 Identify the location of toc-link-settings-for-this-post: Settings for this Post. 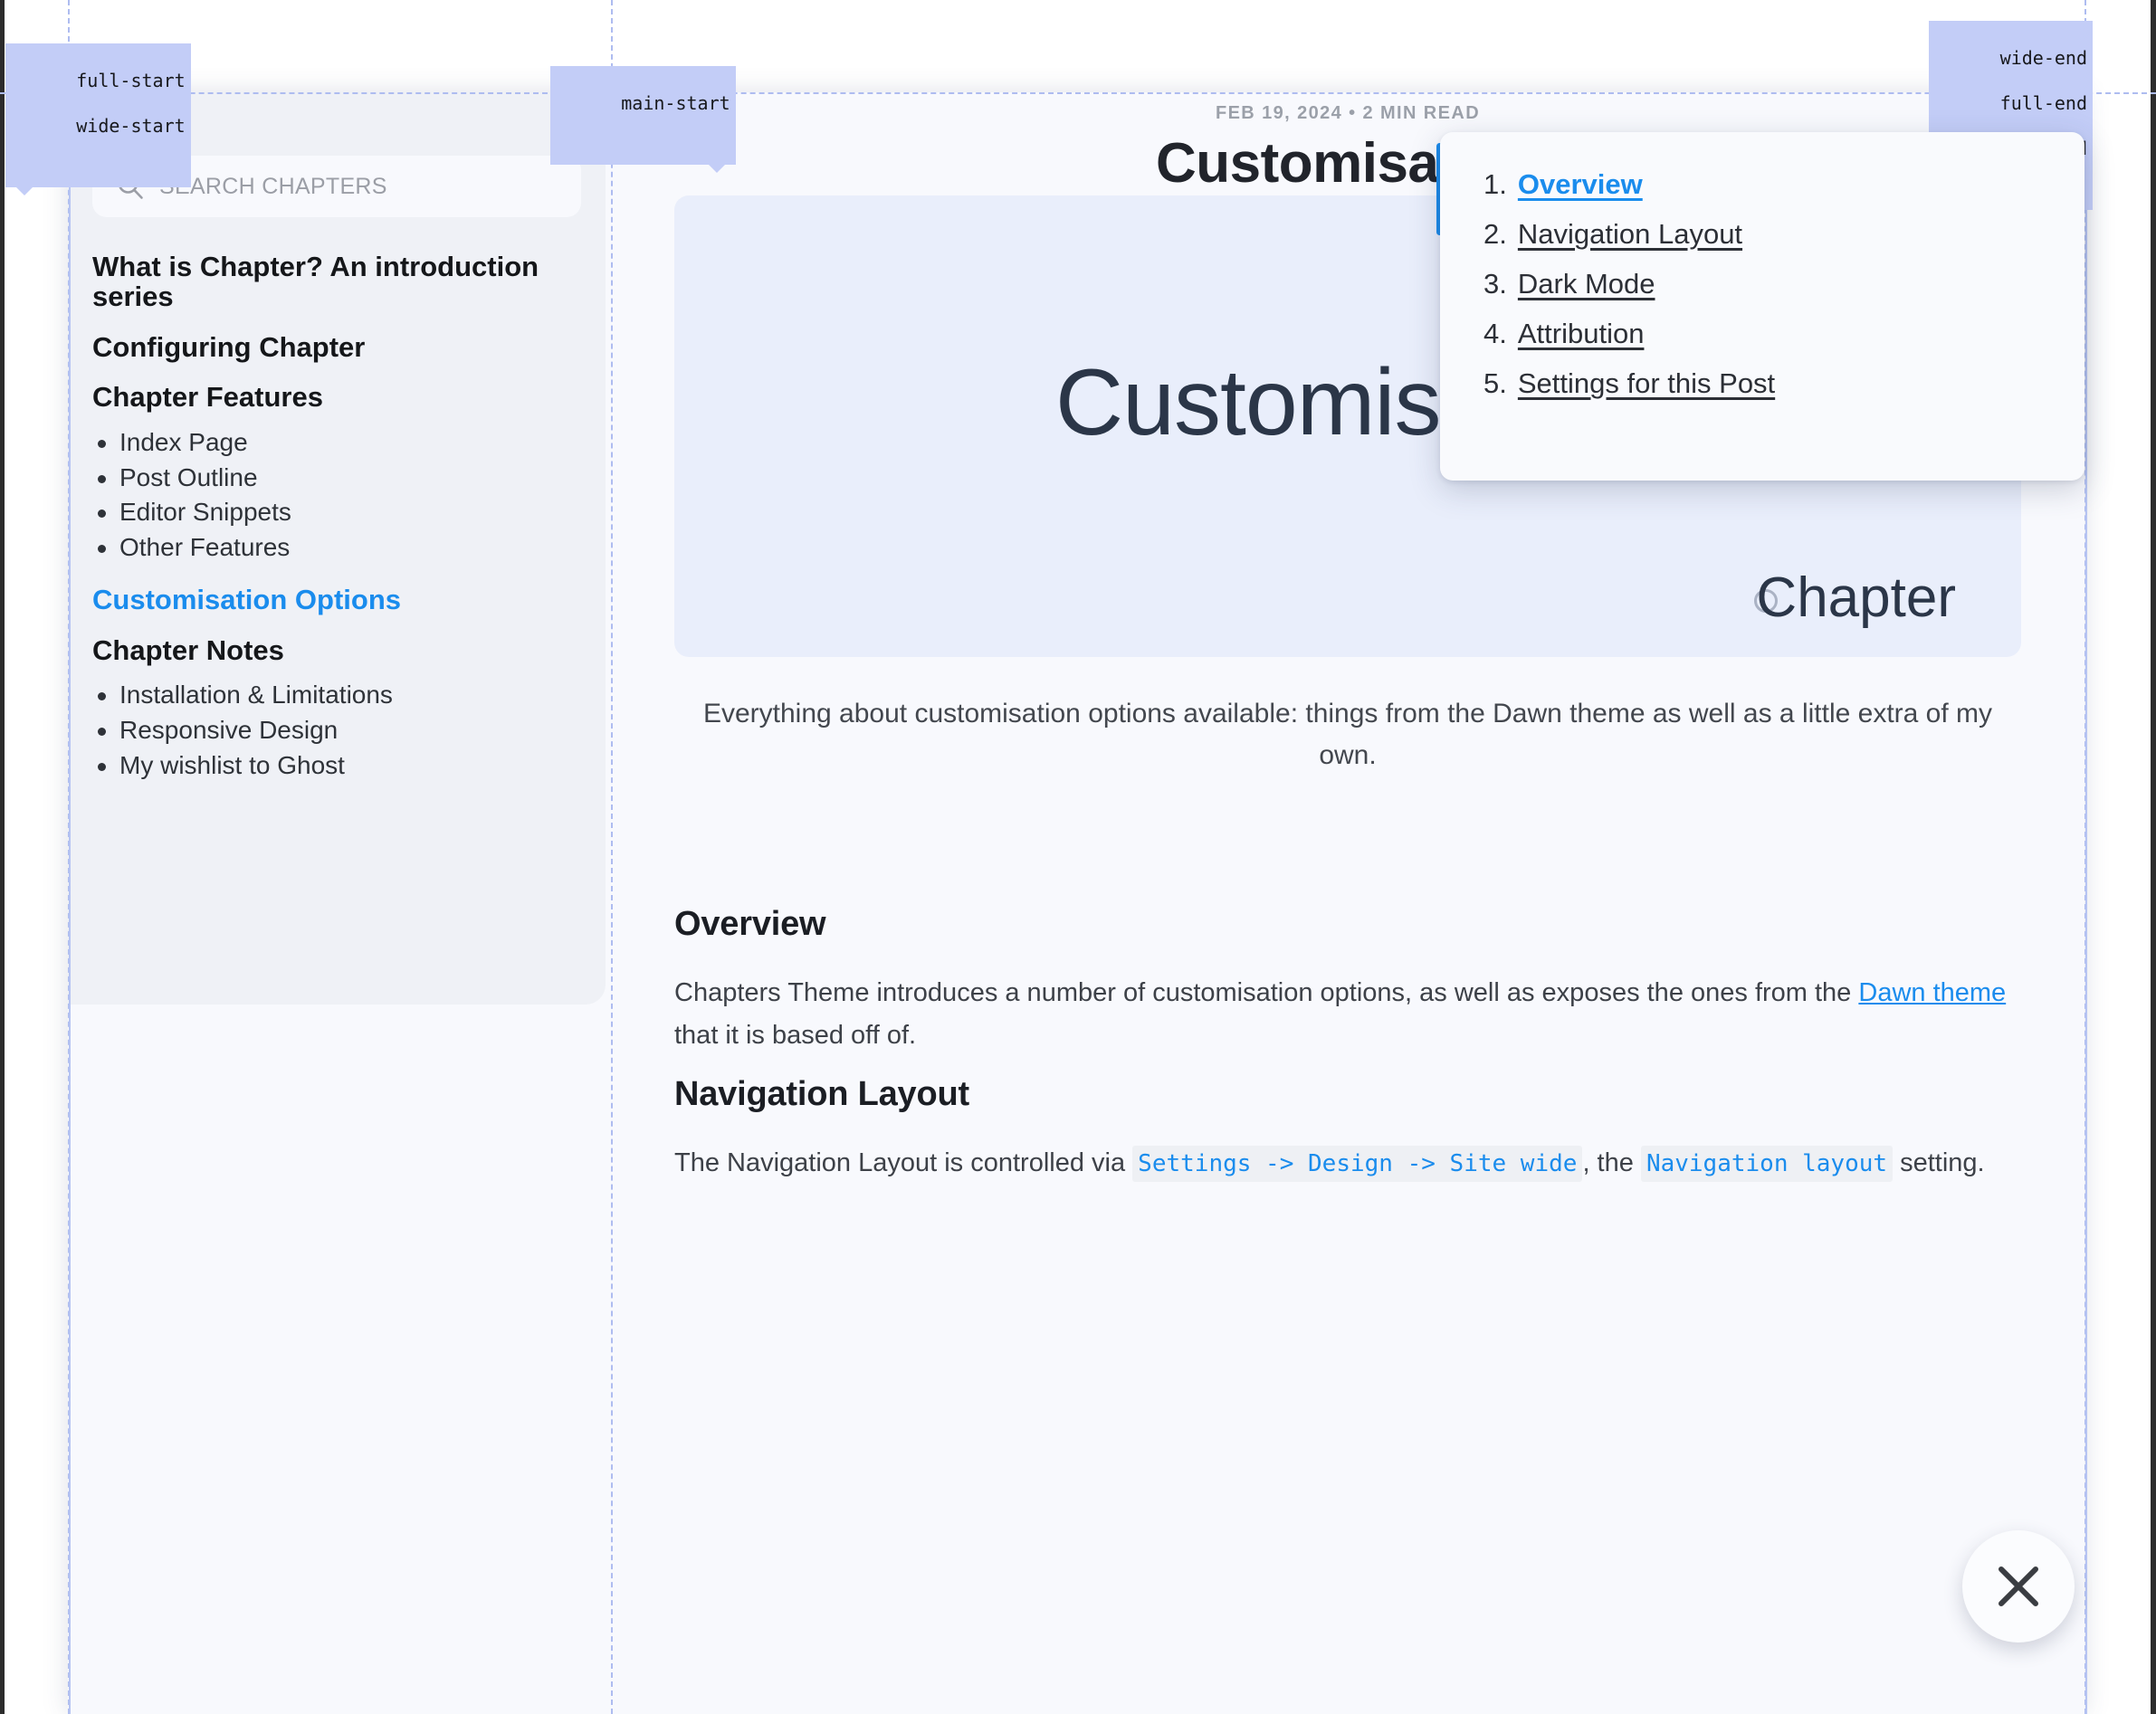
(1646, 383).